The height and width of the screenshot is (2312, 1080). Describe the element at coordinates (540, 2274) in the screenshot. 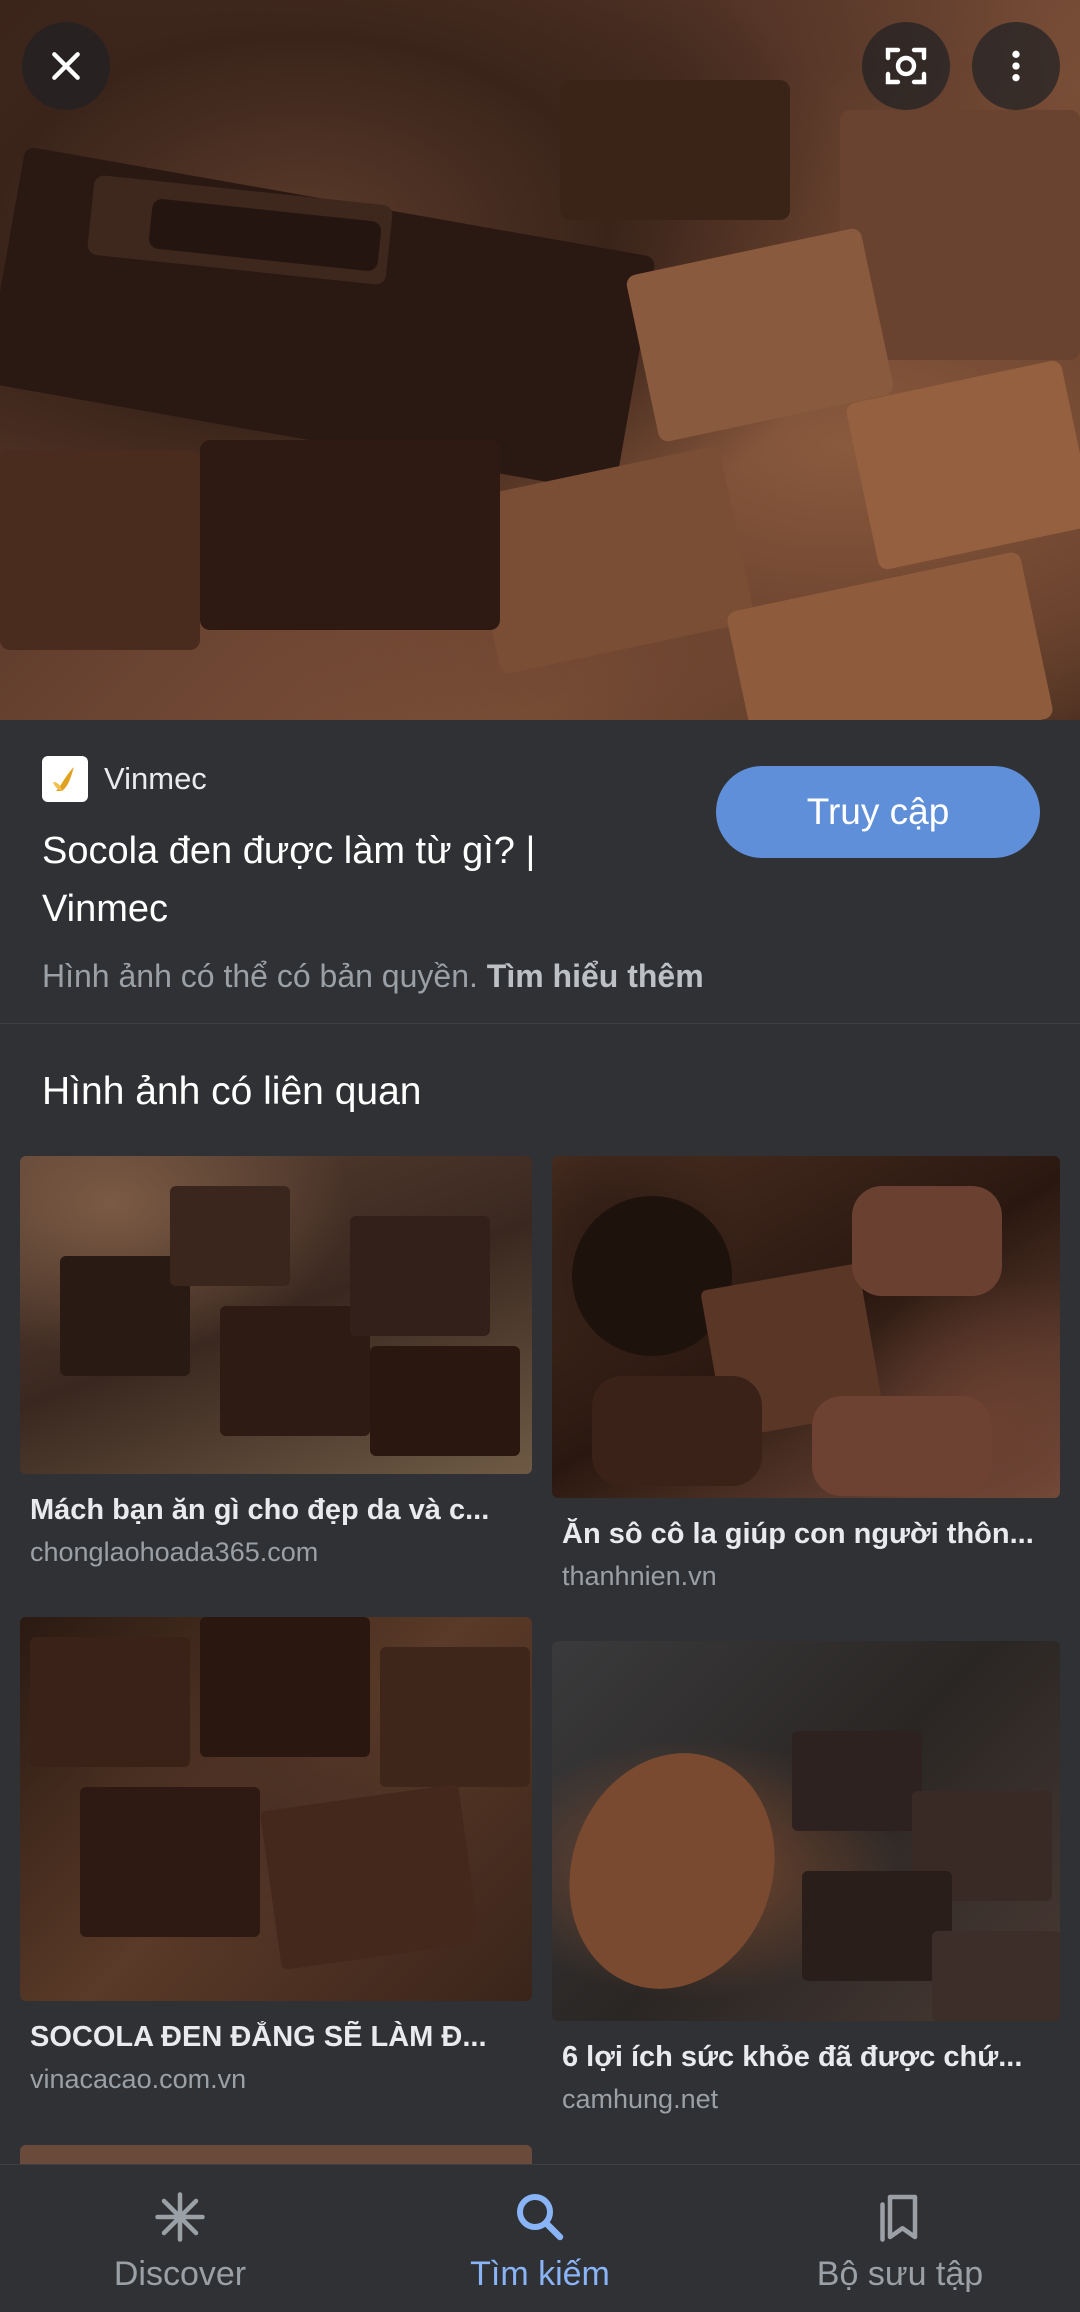

I see `nav-label: Tìm kiếm` at that location.